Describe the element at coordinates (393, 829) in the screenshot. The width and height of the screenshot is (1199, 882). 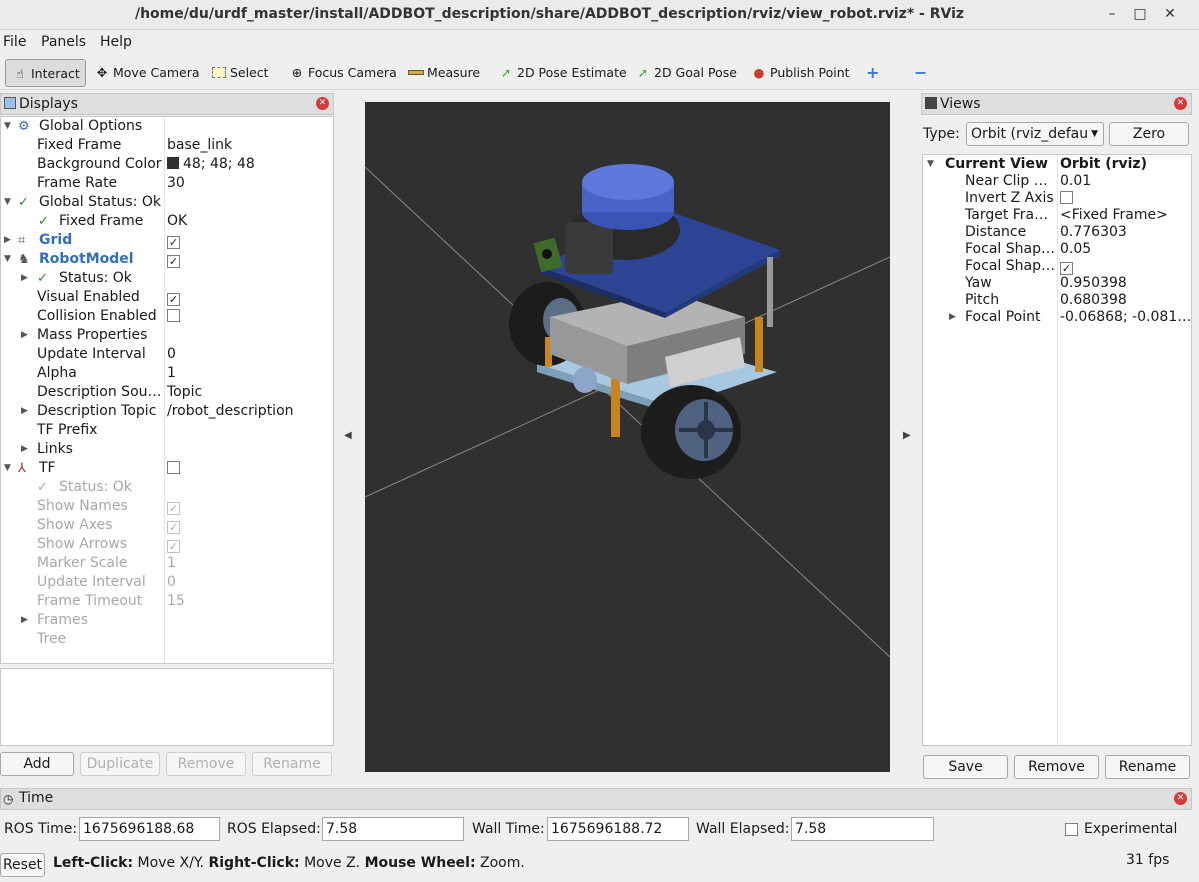
I see `ros-elapsed-field: 7.58` at that location.